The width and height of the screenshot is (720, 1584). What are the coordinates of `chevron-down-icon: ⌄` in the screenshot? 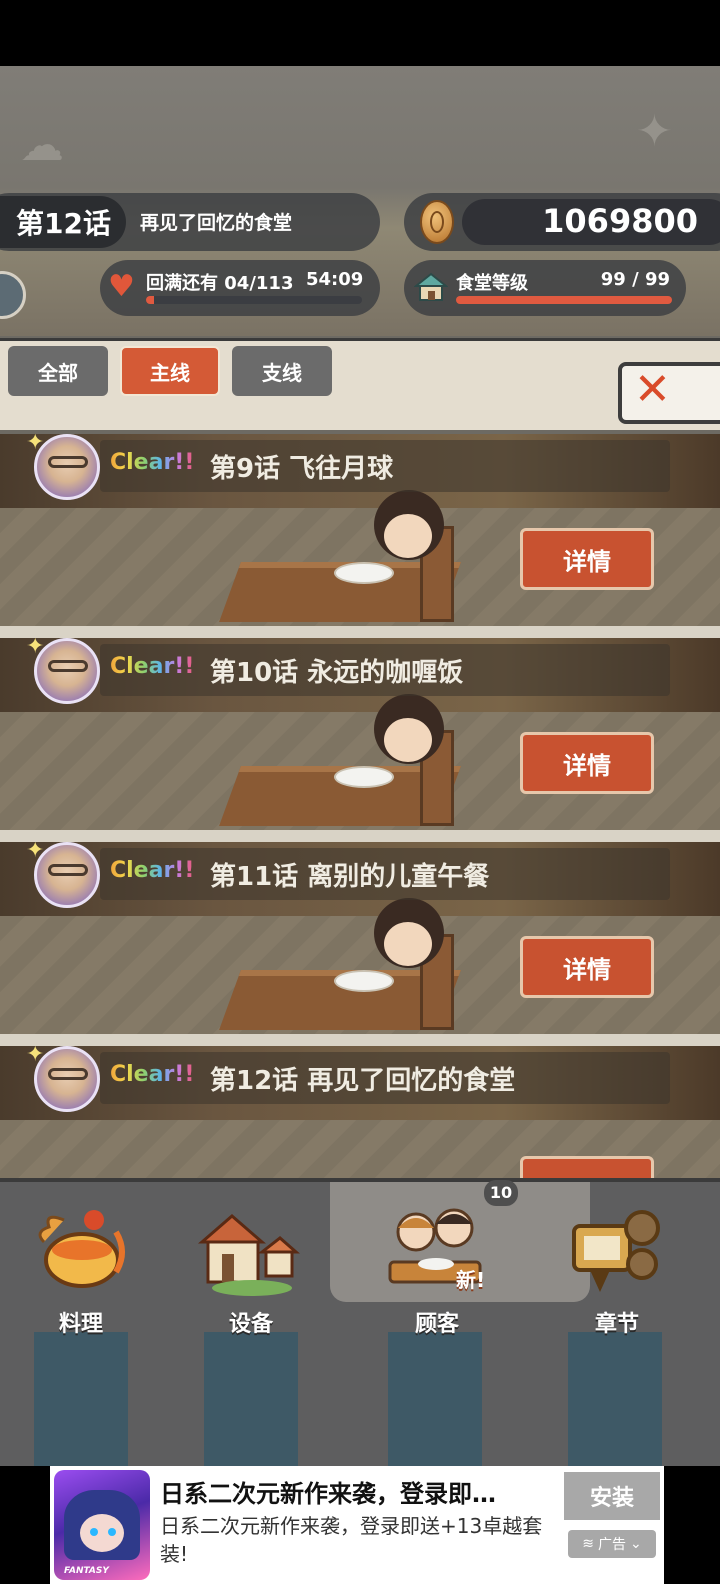 It's located at (636, 1544).